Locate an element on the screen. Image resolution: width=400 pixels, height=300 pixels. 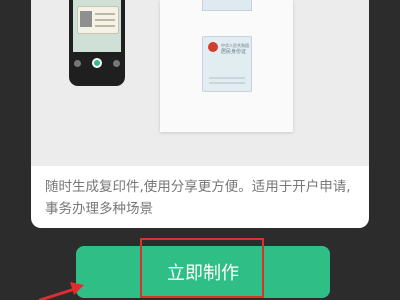
card-text-lines is located at coordinates (105, 22).